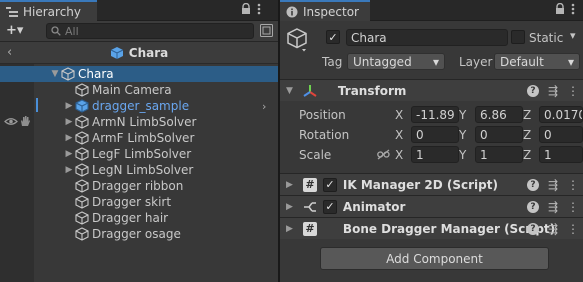 The image size is (583, 282). Describe the element at coordinates (139, 90) in the screenshot. I see `hierarchy-row: Main Camera` at that location.